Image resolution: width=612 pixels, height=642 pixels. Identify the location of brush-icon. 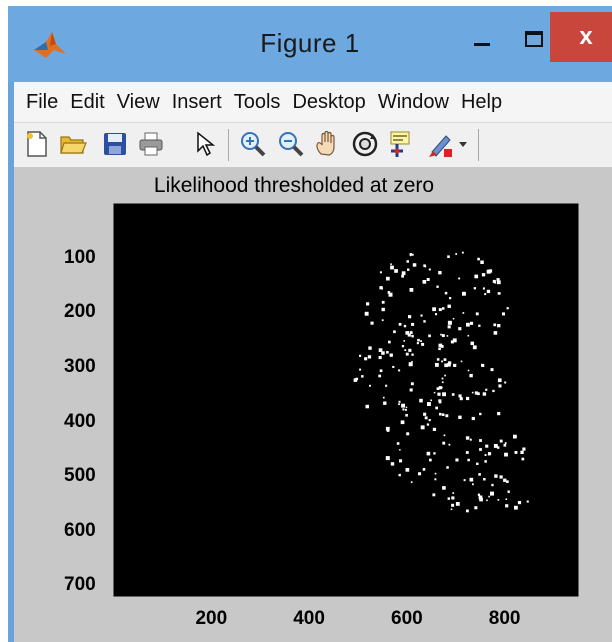
(440, 146).